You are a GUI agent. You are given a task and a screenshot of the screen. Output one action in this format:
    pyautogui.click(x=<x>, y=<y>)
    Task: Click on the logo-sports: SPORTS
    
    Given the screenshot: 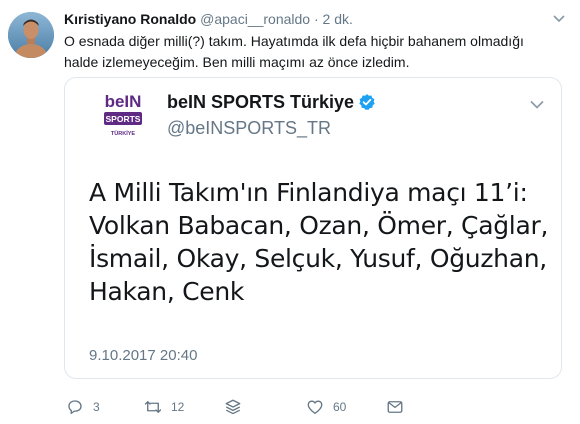 What is the action you would take?
    pyautogui.click(x=123, y=119)
    